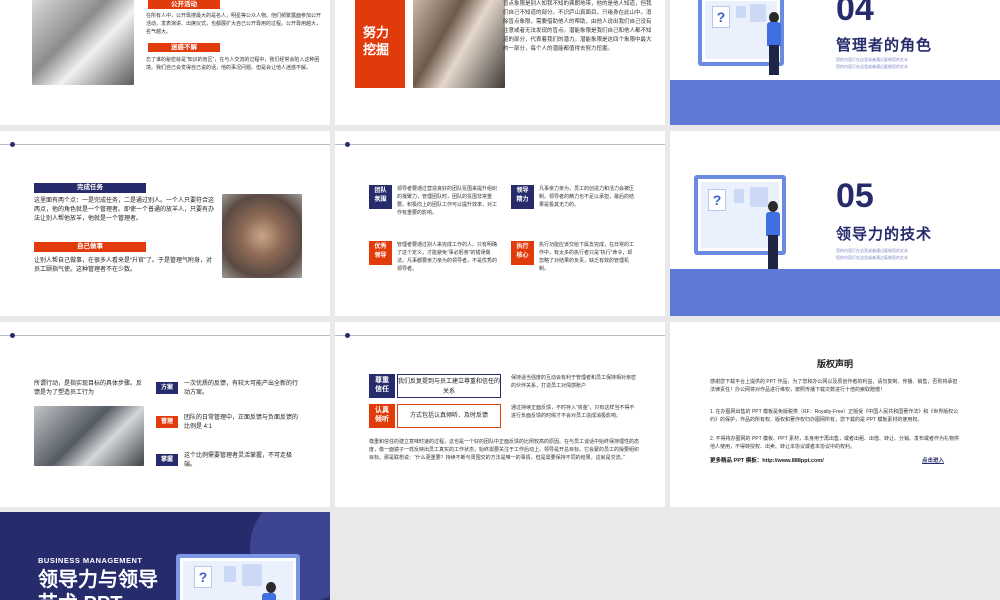  Describe the element at coordinates (855, 14) in the screenshot. I see `section-number: 04` at that location.